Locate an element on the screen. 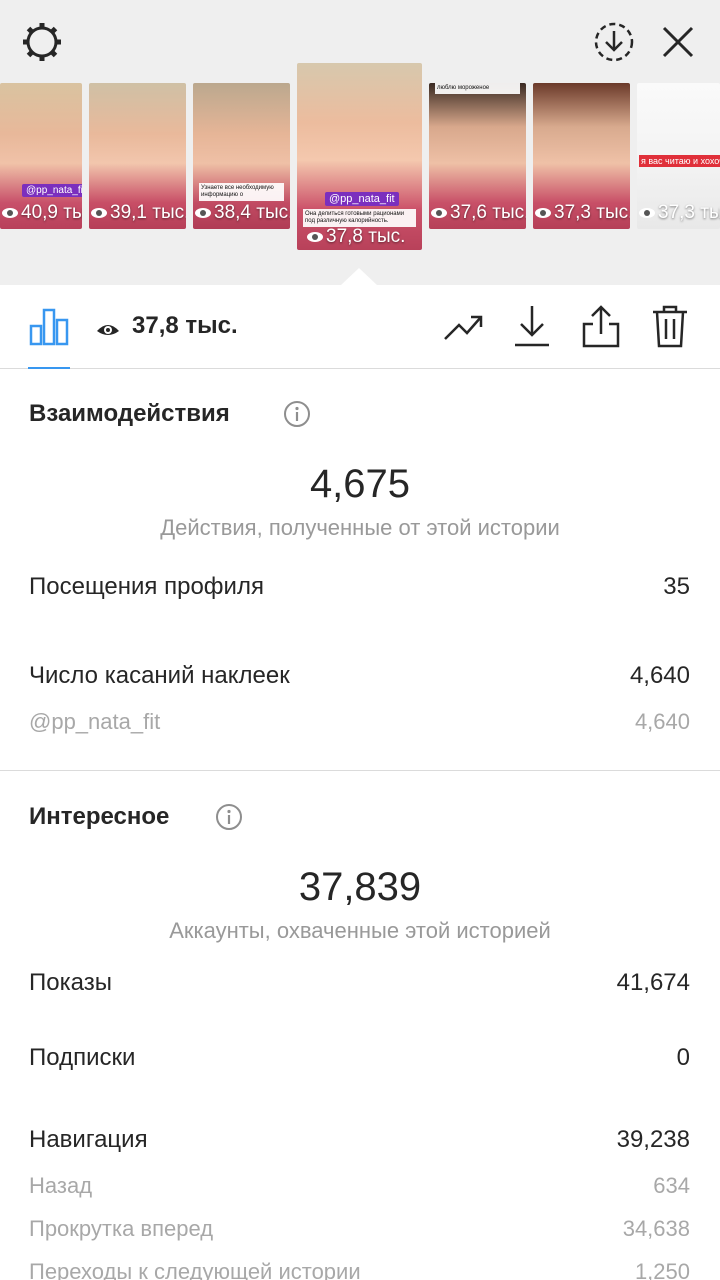 This screenshot has width=720, height=1280. insights-tab is located at coordinates (49, 326).